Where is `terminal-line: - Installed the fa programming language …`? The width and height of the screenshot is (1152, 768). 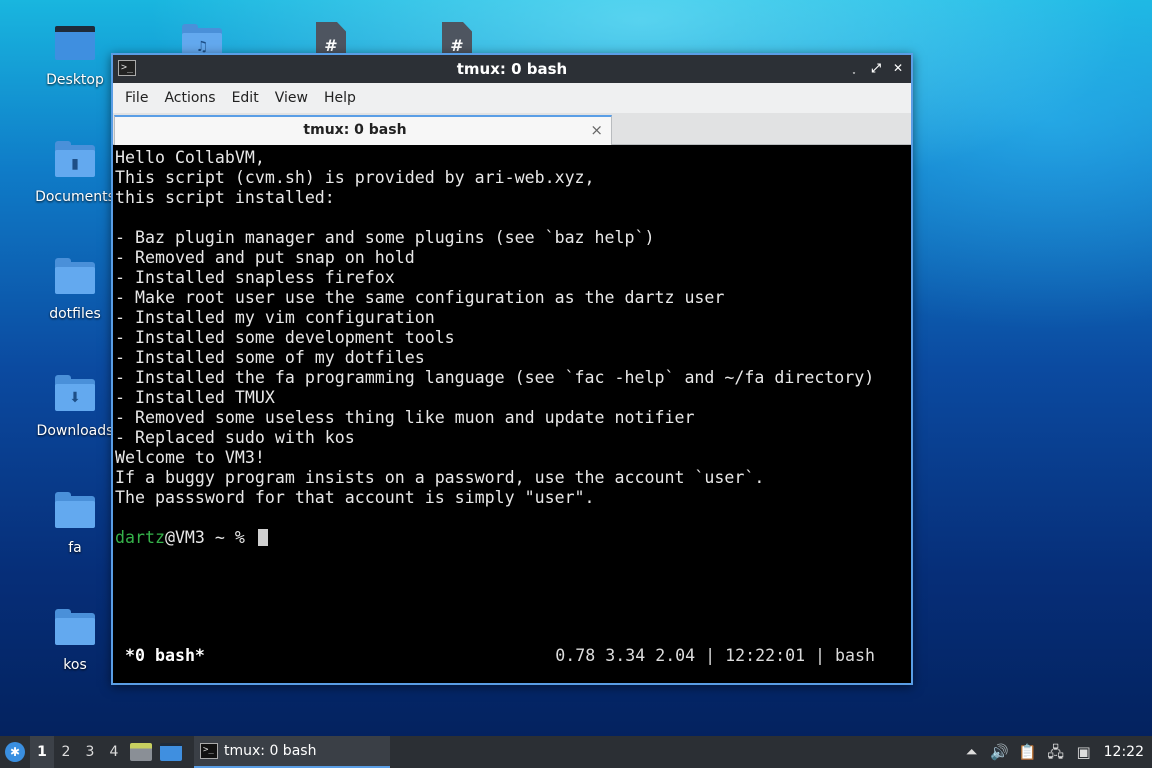
terminal-line: - Installed the fa programming language … is located at coordinates (495, 377).